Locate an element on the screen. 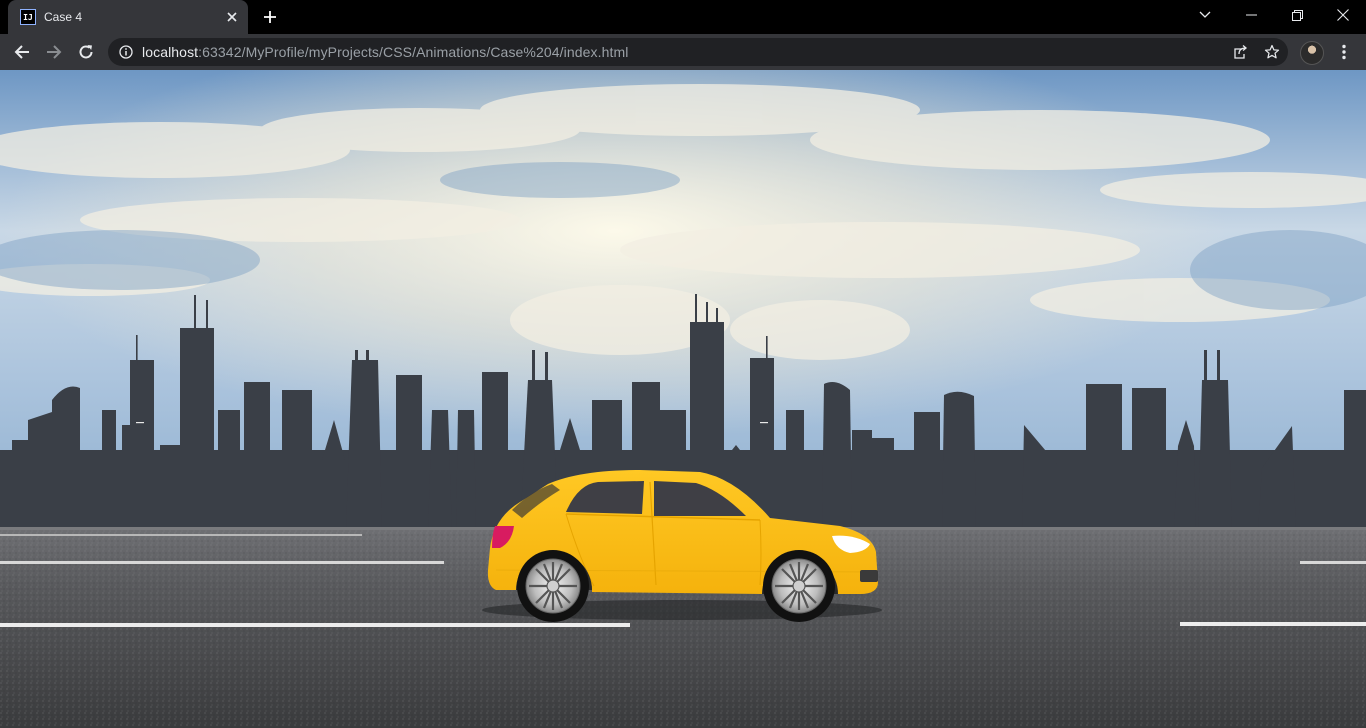  url-host: localhost is located at coordinates (170, 52).